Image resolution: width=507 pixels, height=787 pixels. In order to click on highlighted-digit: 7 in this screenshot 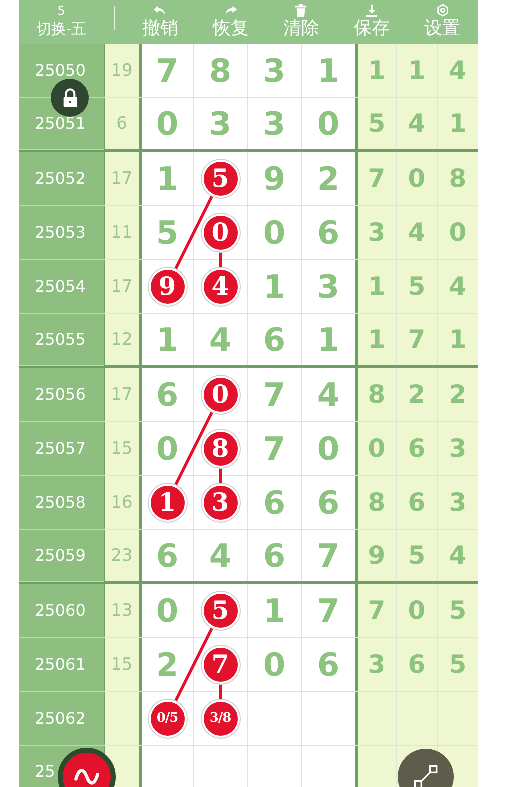, I will do `click(221, 665)`.